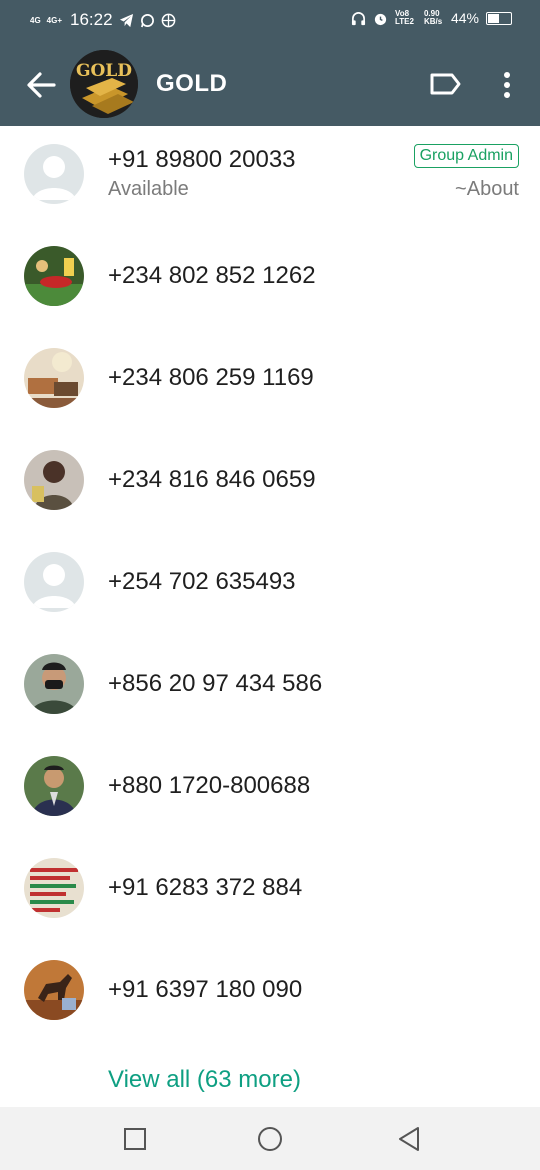  I want to click on sim1-signal: 4G, so click(35, 20).